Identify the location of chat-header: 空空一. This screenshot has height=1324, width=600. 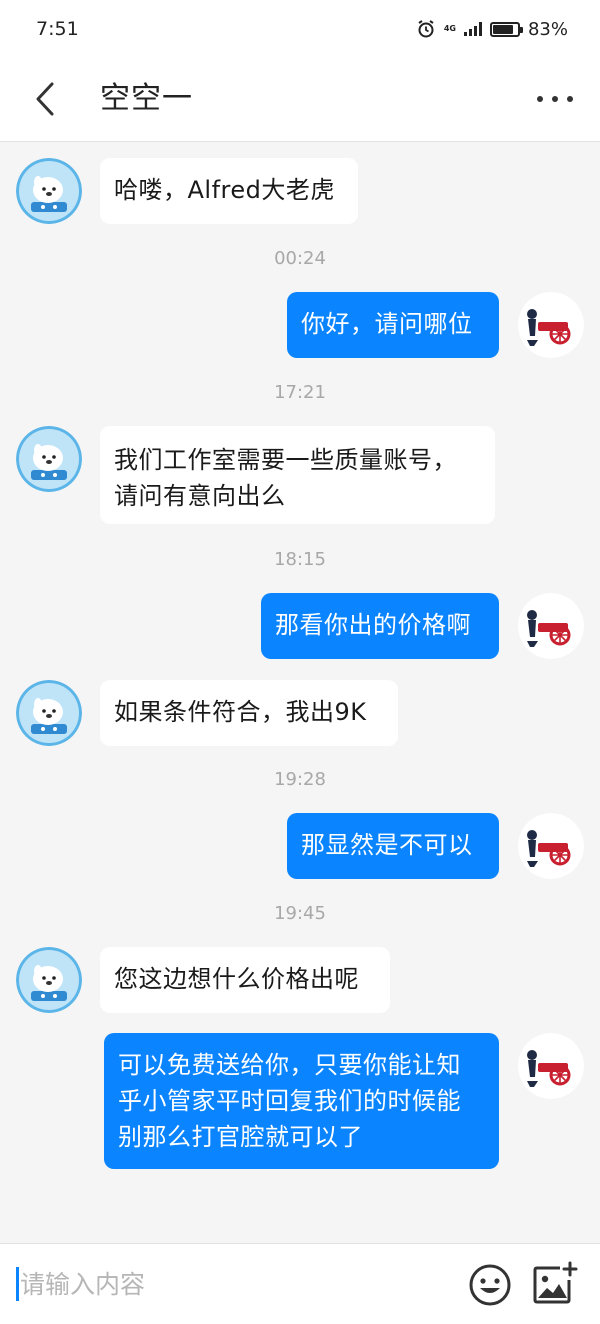
(300, 100).